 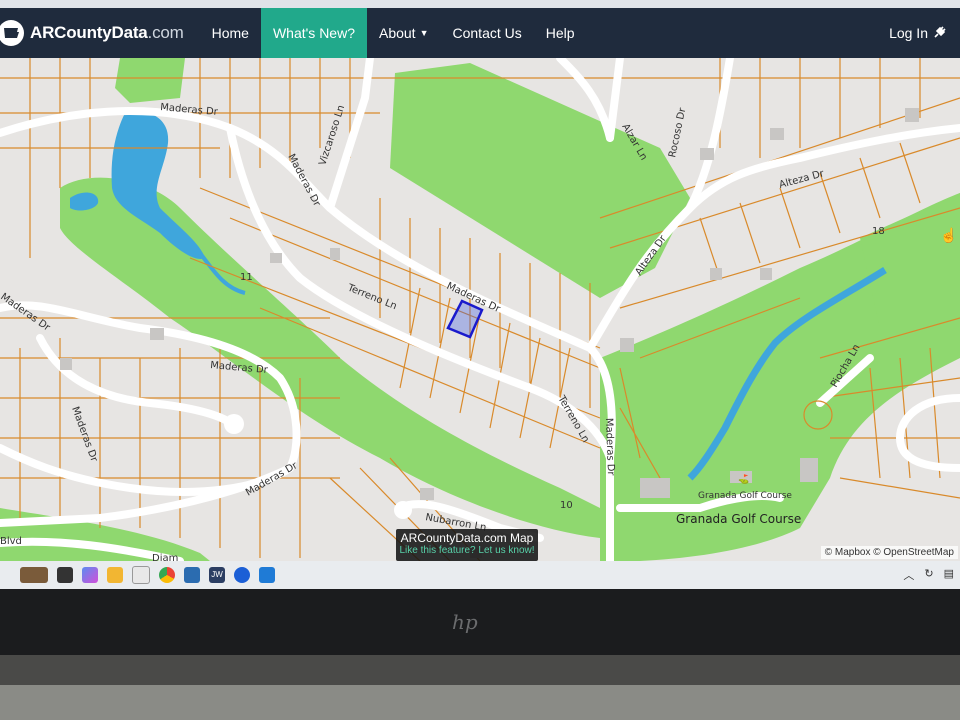 I want to click on golf-flag-icon: ⛳, so click(x=743, y=479).